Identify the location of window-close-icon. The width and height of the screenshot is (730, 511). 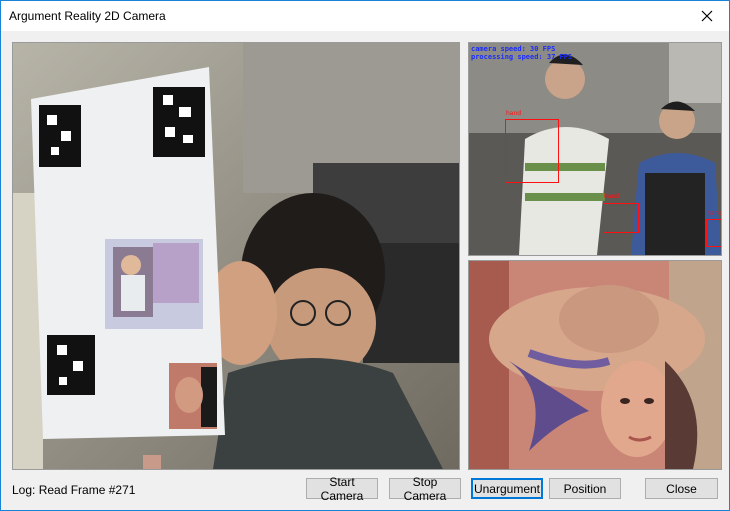
(707, 16).